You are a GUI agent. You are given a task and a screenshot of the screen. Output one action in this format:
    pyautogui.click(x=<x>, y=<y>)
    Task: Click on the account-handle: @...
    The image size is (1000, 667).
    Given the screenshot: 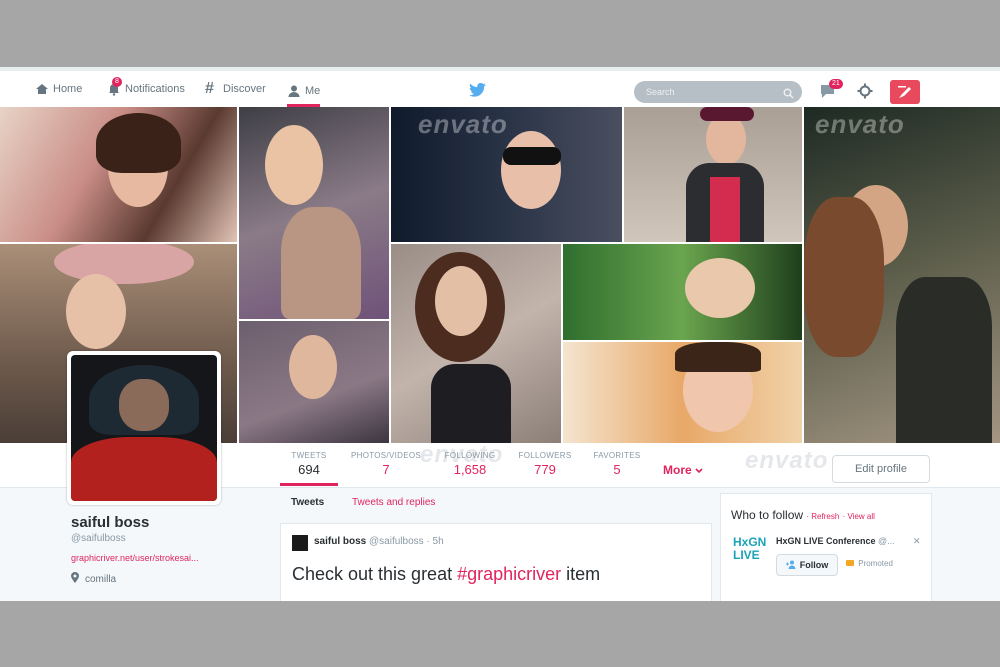 What is the action you would take?
    pyautogui.click(x=886, y=541)
    